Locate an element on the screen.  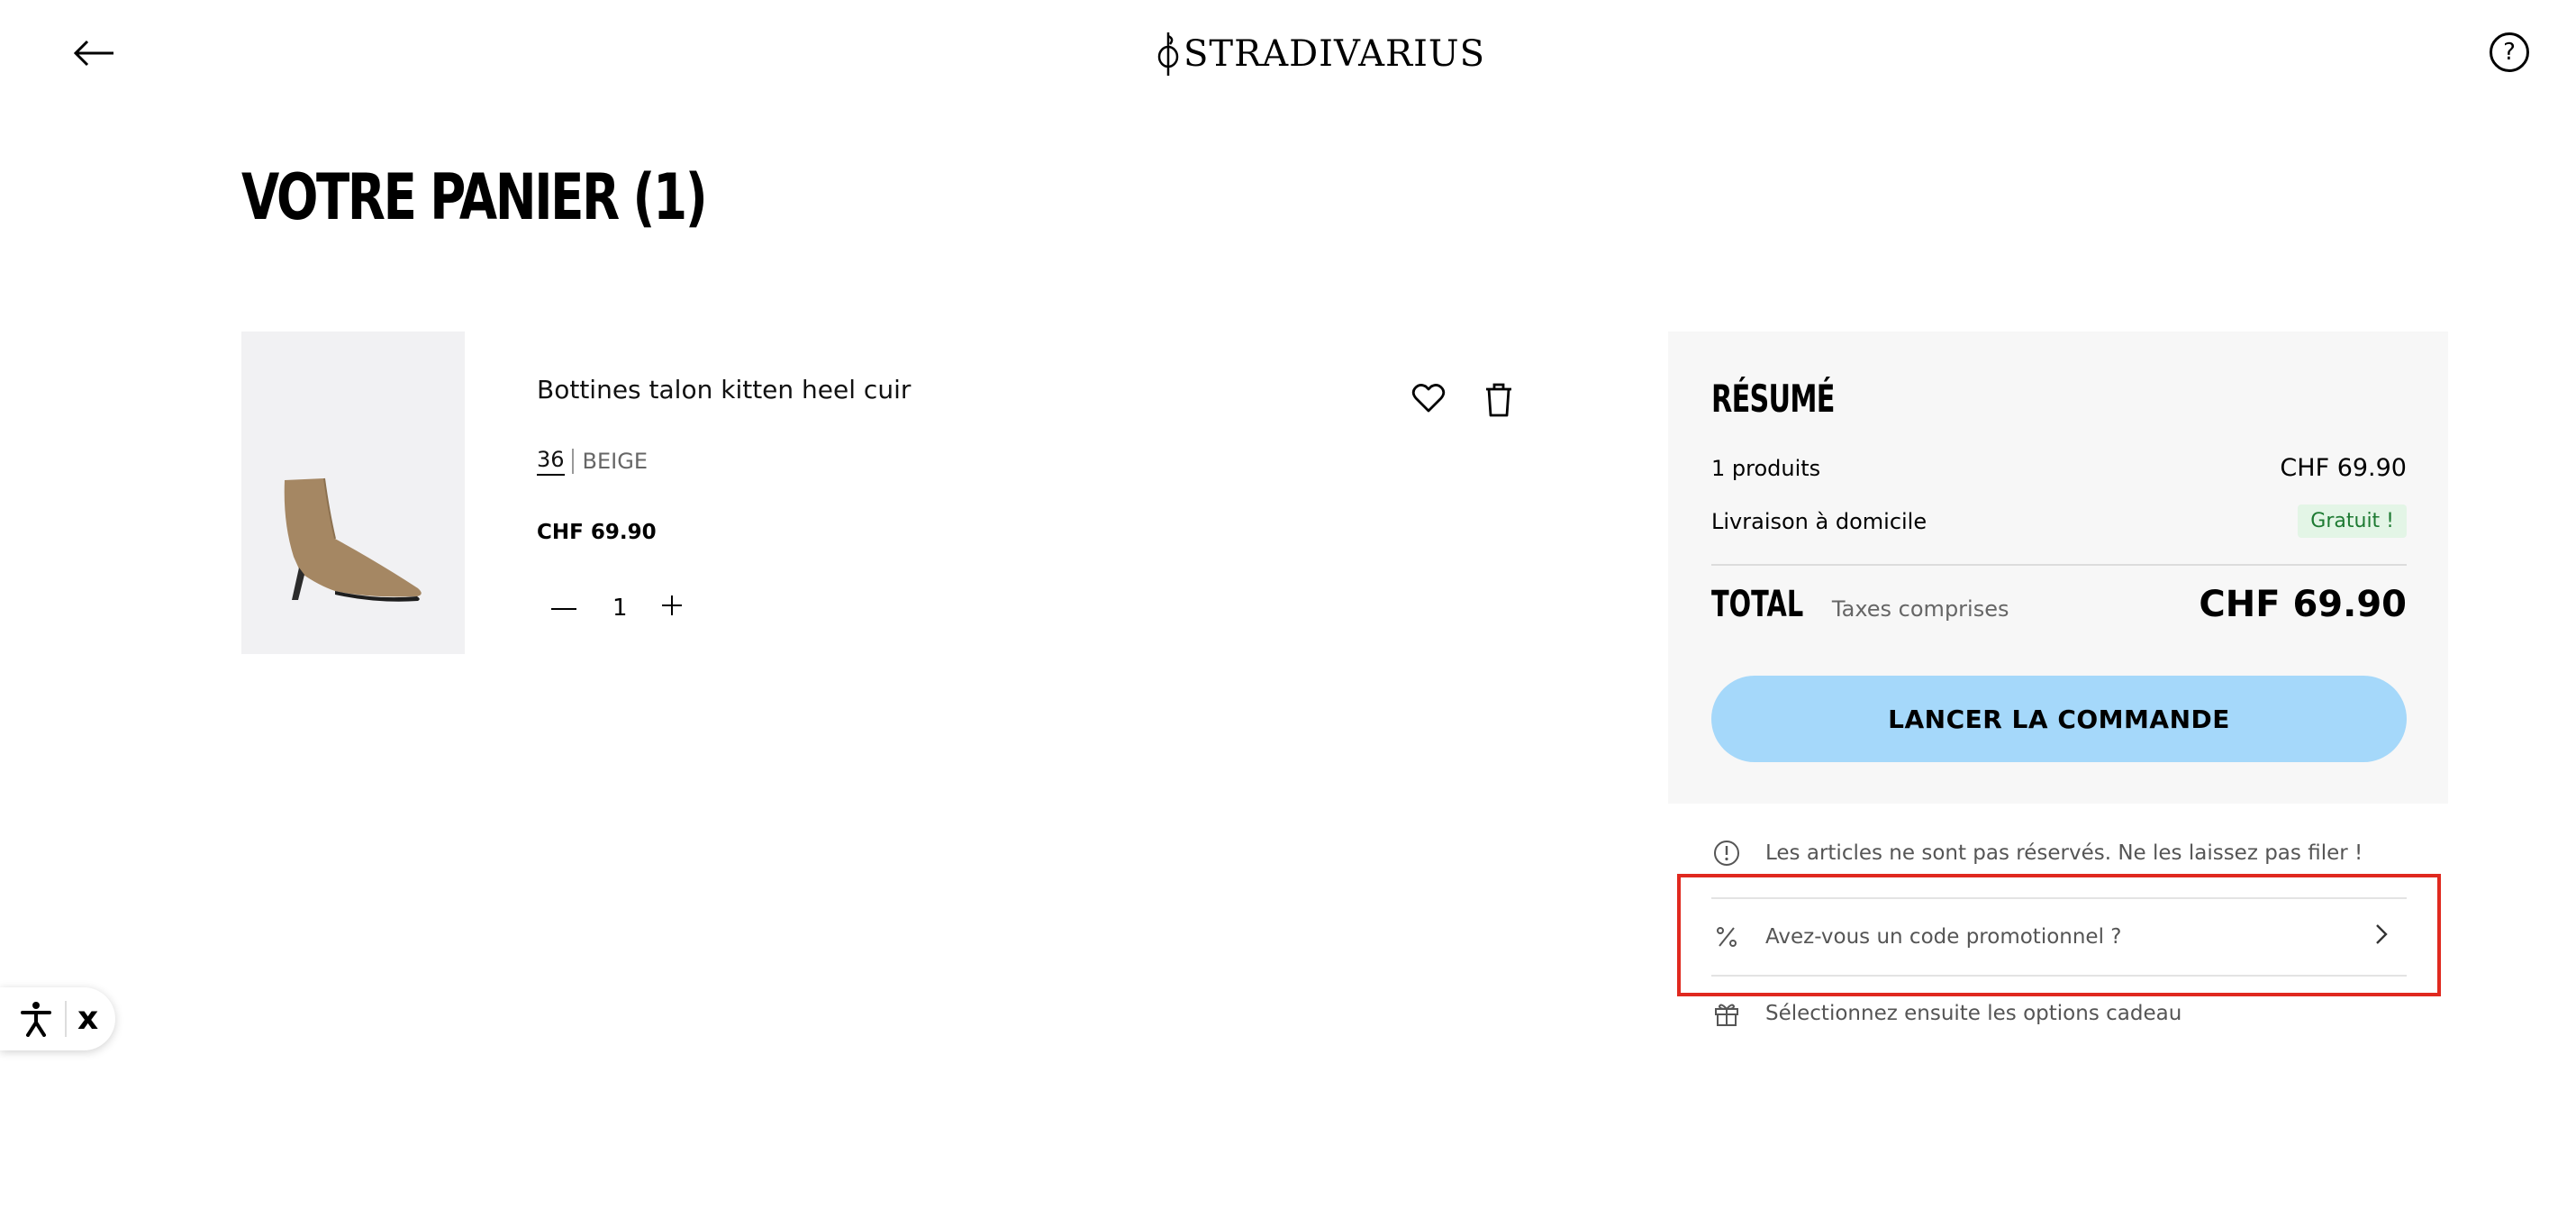
quantity-increase-button is located at coordinates (672, 605).